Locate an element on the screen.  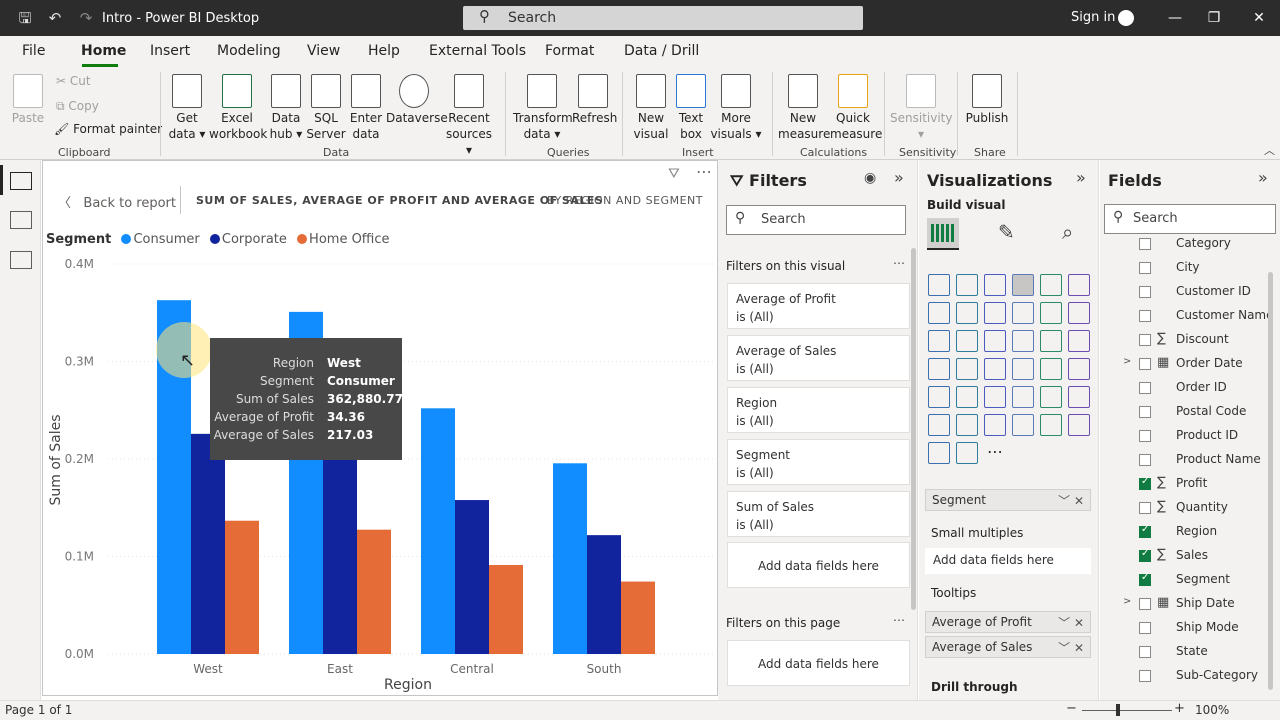
field-item: Customer Name is located at coordinates (1187, 316).